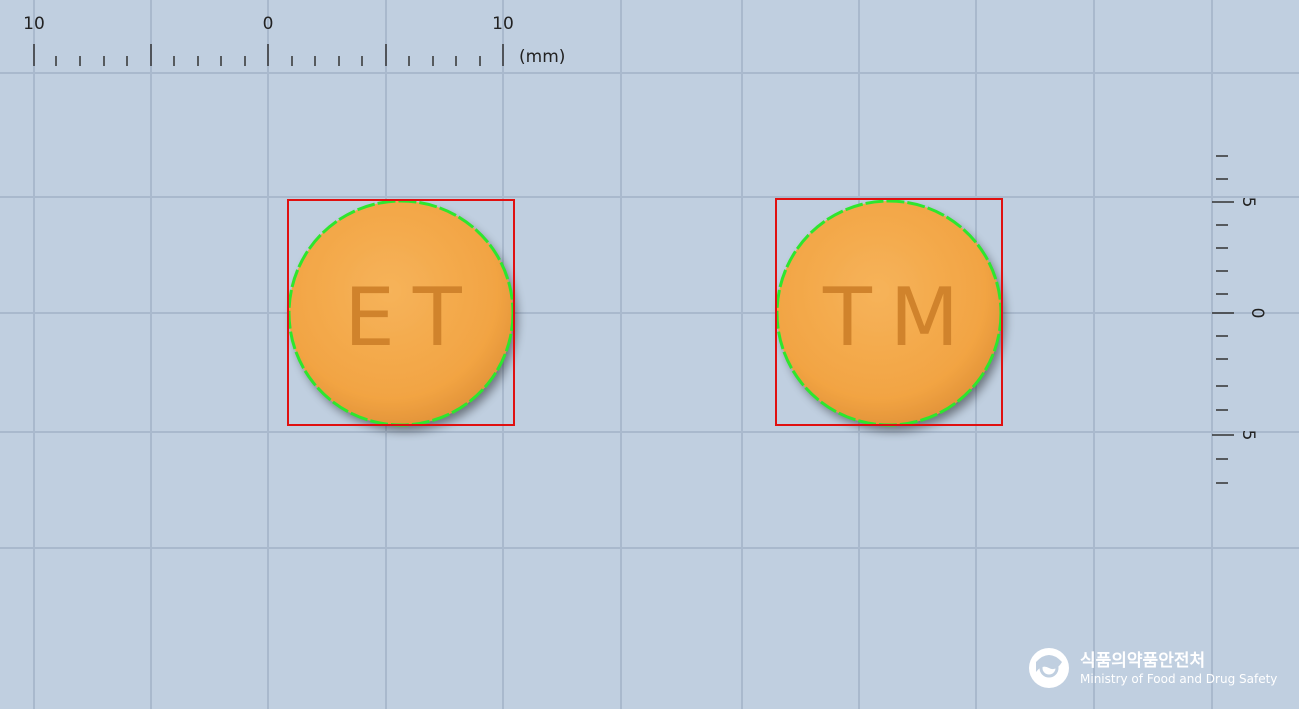 The height and width of the screenshot is (709, 1299). What do you see at coordinates (503, 24) in the screenshot?
I see `top-ruler-label-right: 10` at bounding box center [503, 24].